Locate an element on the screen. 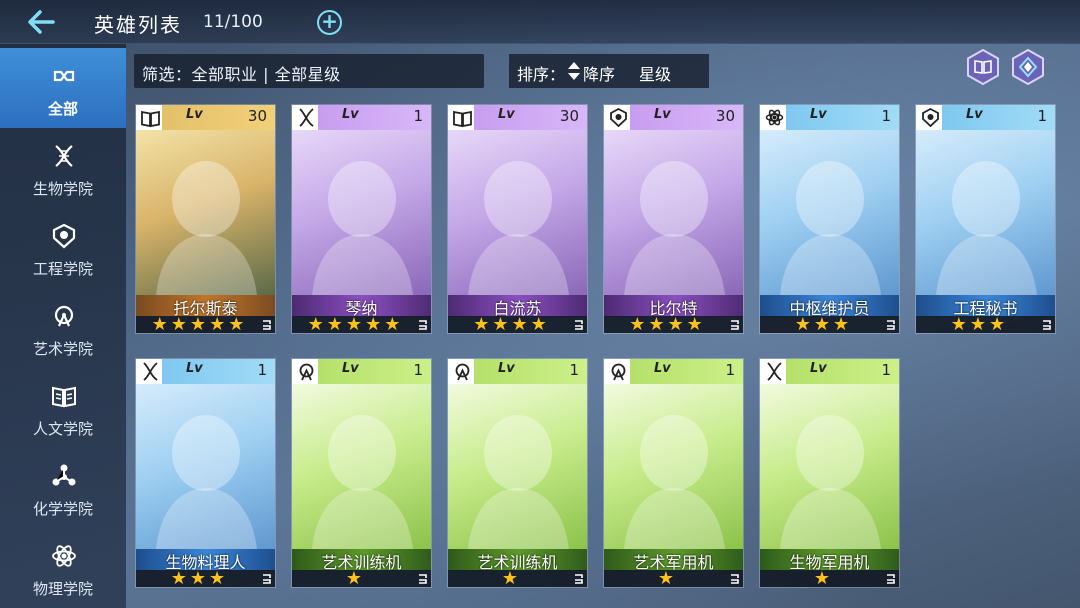 This screenshot has height=608, width=1080. add-slot-button: + is located at coordinates (329, 22).